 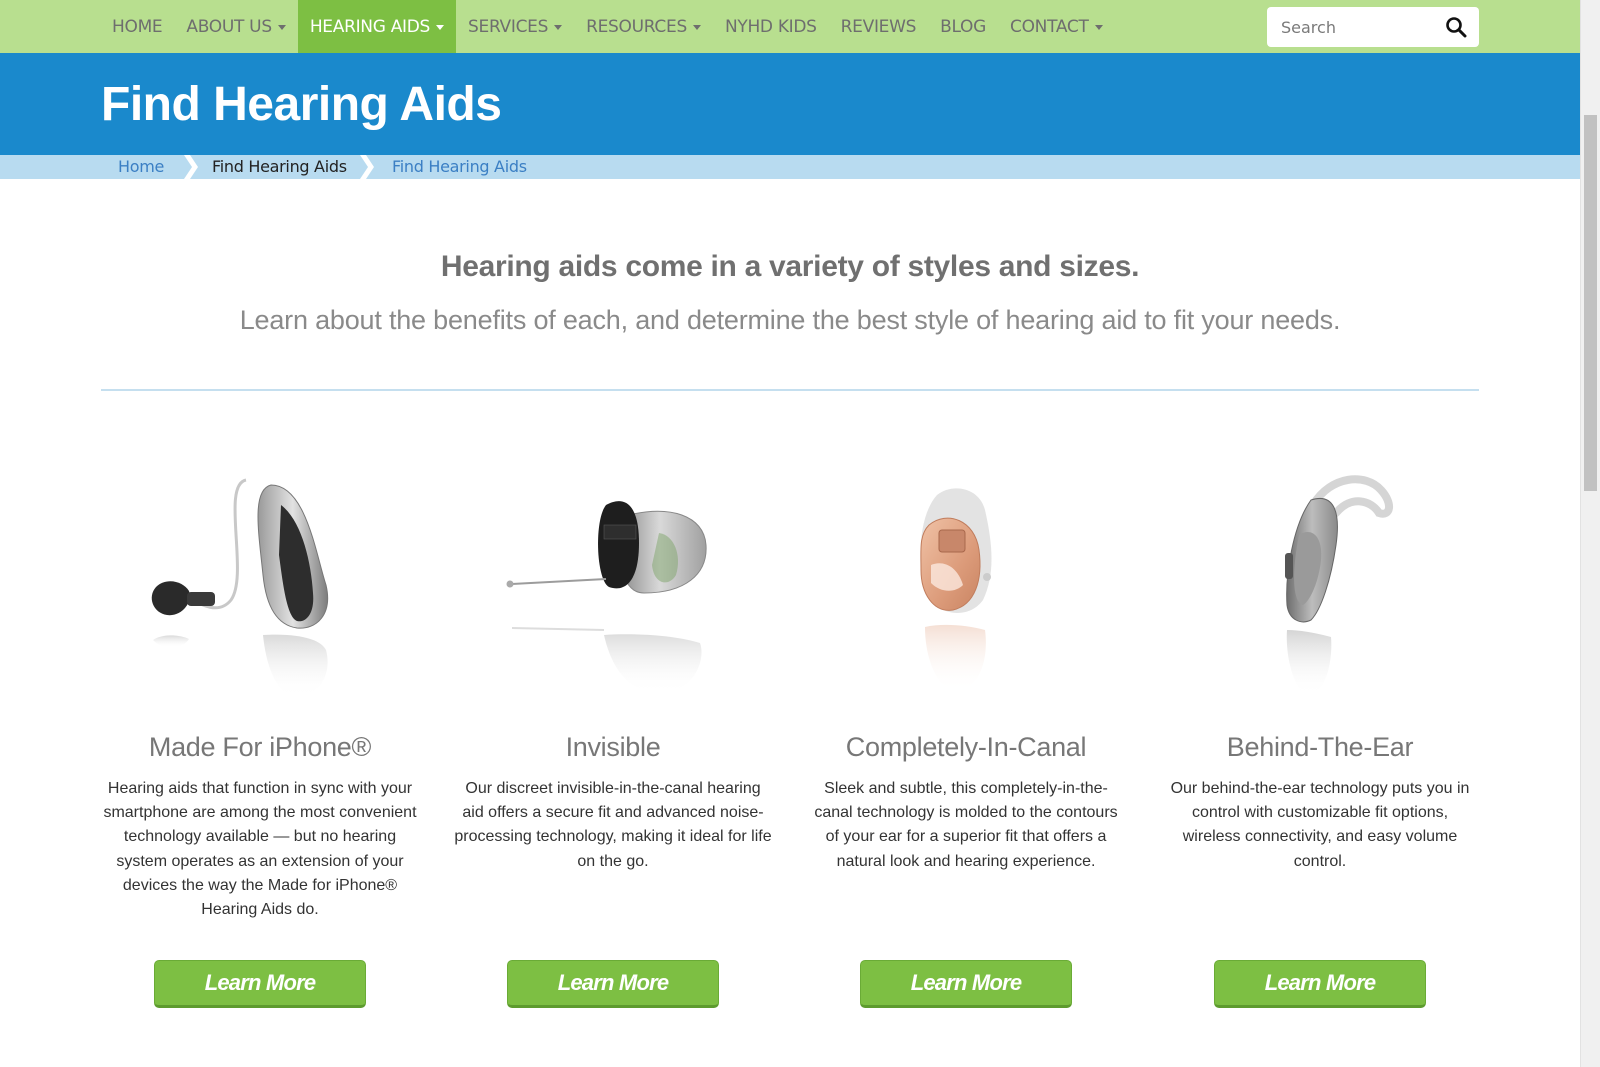 I want to click on section-divider, so click(x=790, y=390).